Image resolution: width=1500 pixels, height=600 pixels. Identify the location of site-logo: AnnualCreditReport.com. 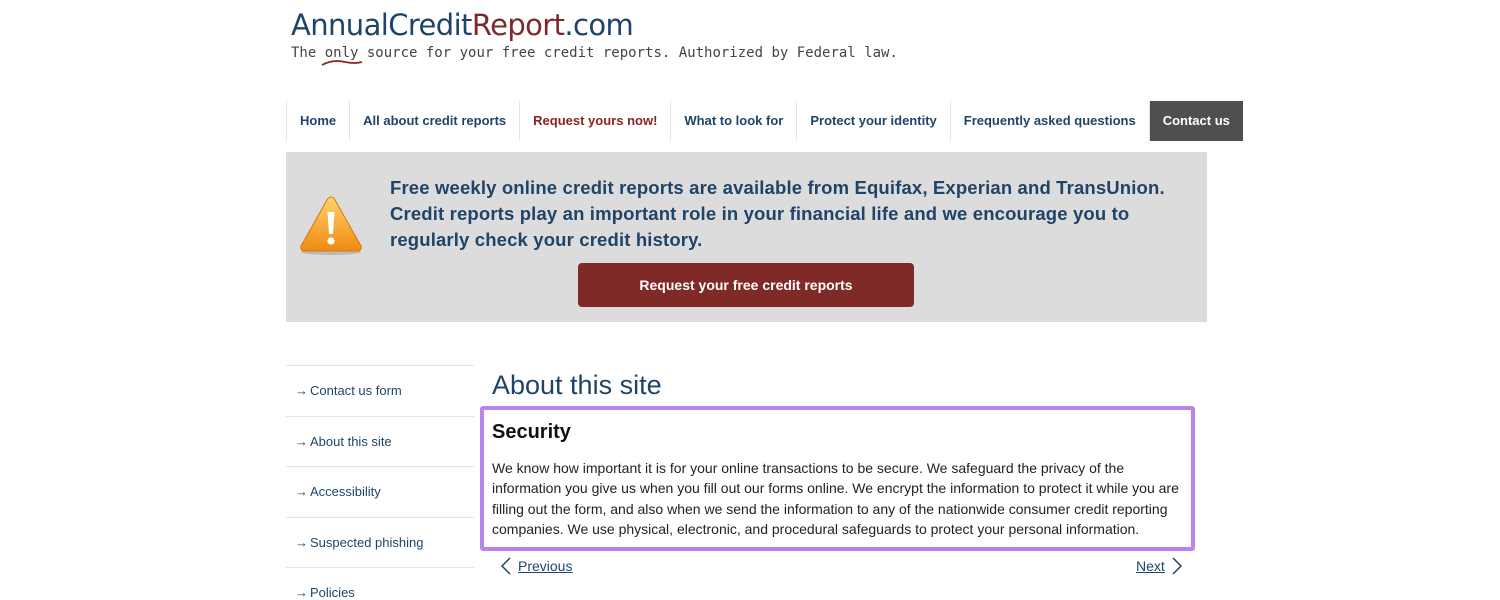
(462, 25).